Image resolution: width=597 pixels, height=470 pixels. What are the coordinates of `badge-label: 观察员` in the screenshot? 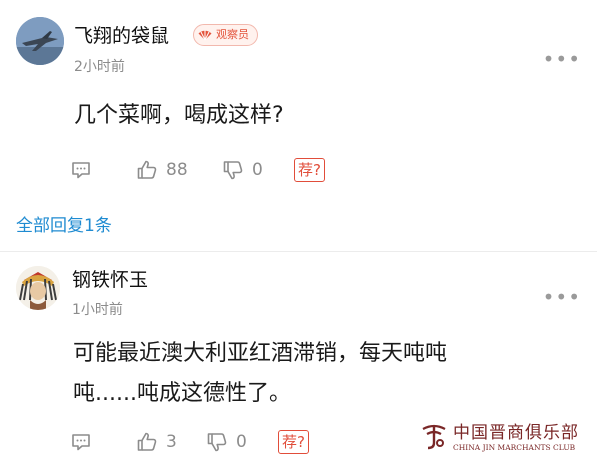 It's located at (232, 34).